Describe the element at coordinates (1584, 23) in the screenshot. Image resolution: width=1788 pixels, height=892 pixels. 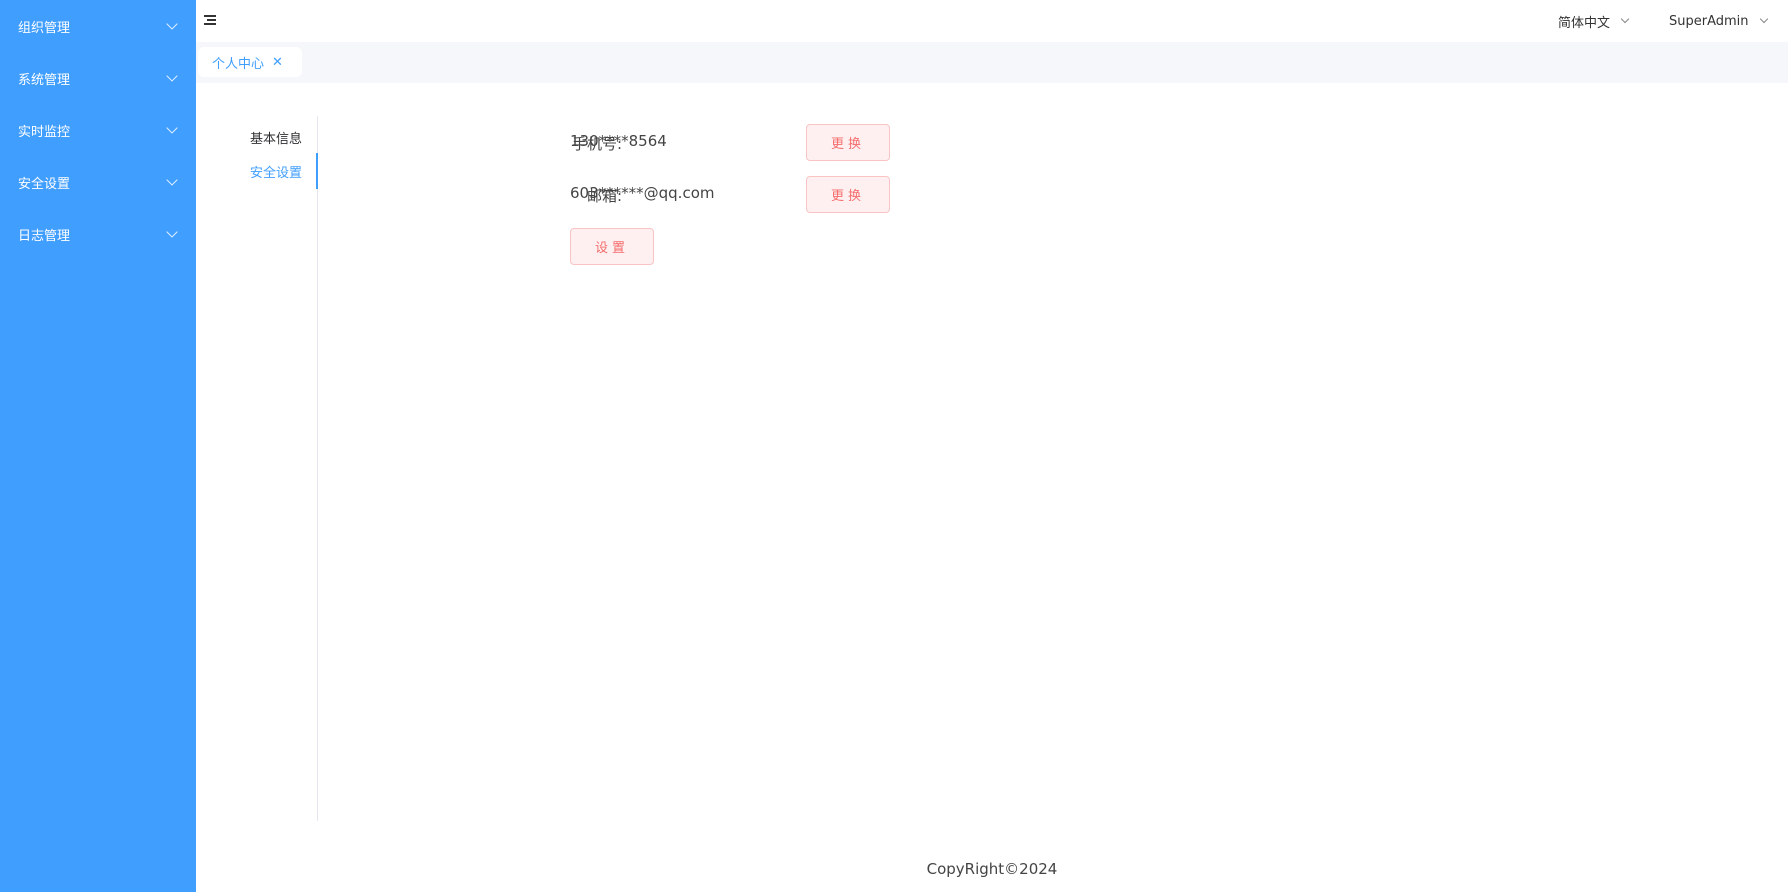
I see `language-label: 简体中文` at that location.